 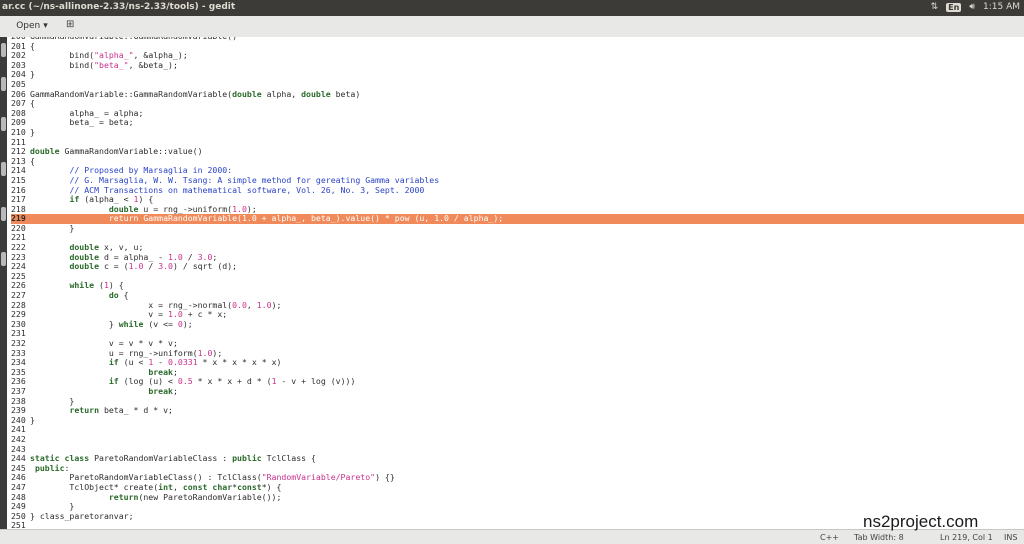 I want to click on line-text: if (u < 1 - 0.0331 * x * x * x * x), so click(x=195, y=362).